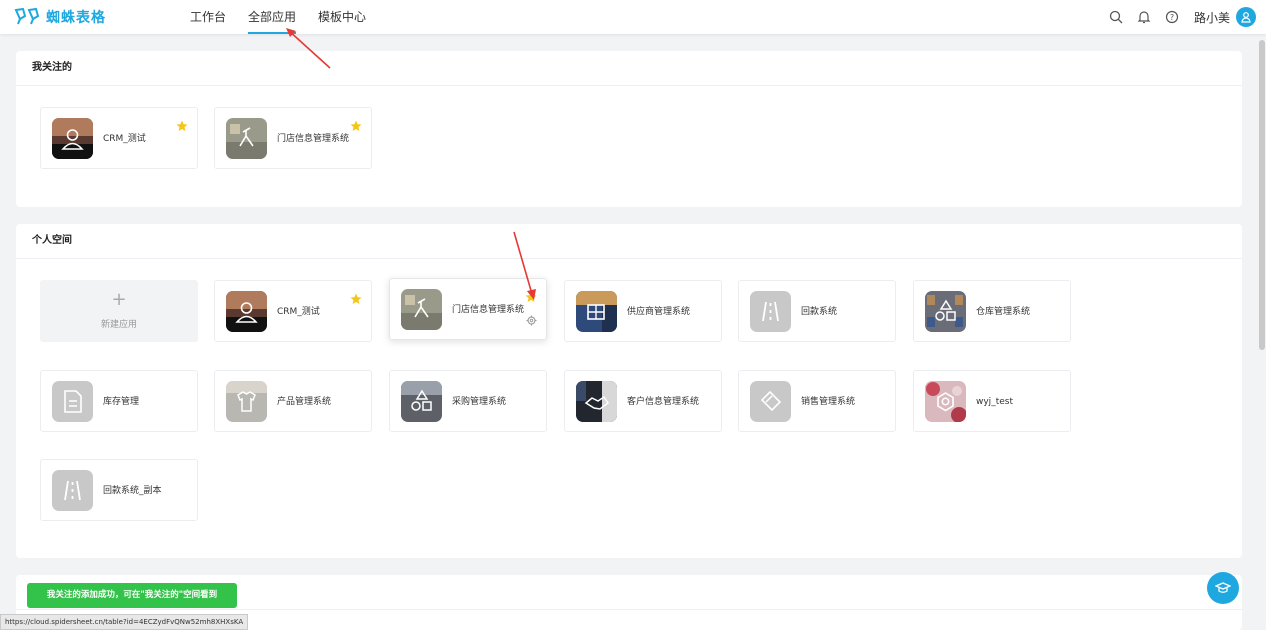 The height and width of the screenshot is (630, 1266). Describe the element at coordinates (629, 68) in the screenshot. I see `favorites-title: 我关注的` at that location.